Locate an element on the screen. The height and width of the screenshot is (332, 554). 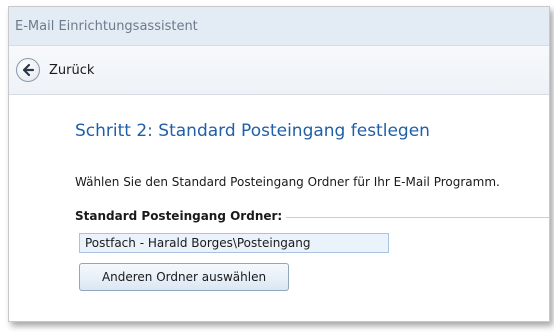
inbox-folder-field is located at coordinates (234, 243).